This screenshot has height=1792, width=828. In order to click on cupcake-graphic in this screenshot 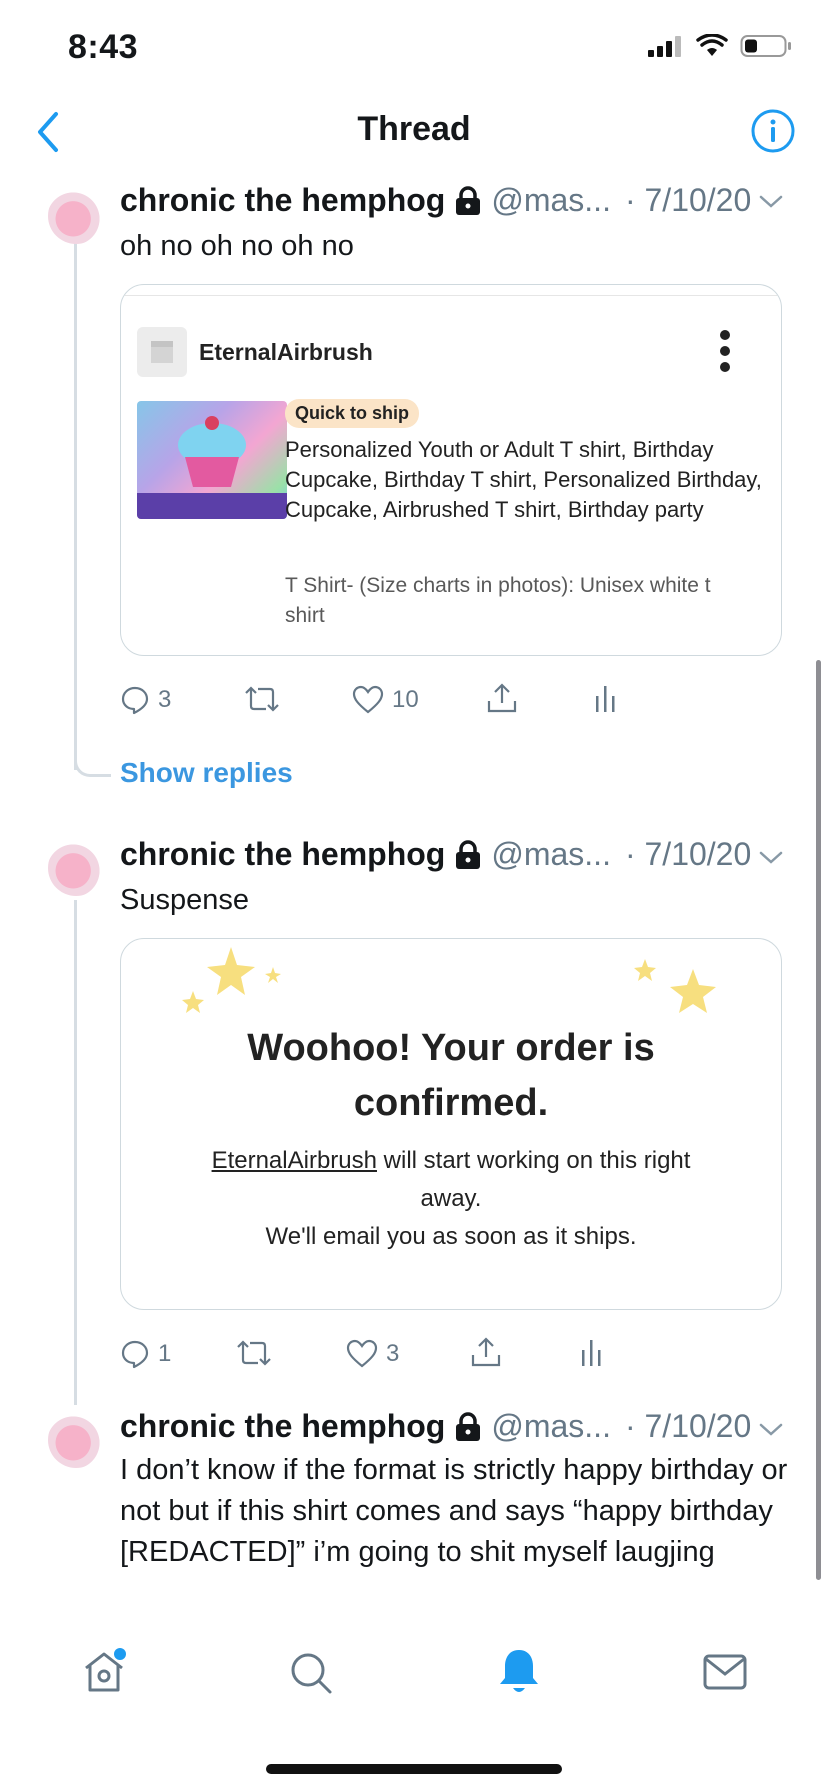, I will do `click(212, 467)`.